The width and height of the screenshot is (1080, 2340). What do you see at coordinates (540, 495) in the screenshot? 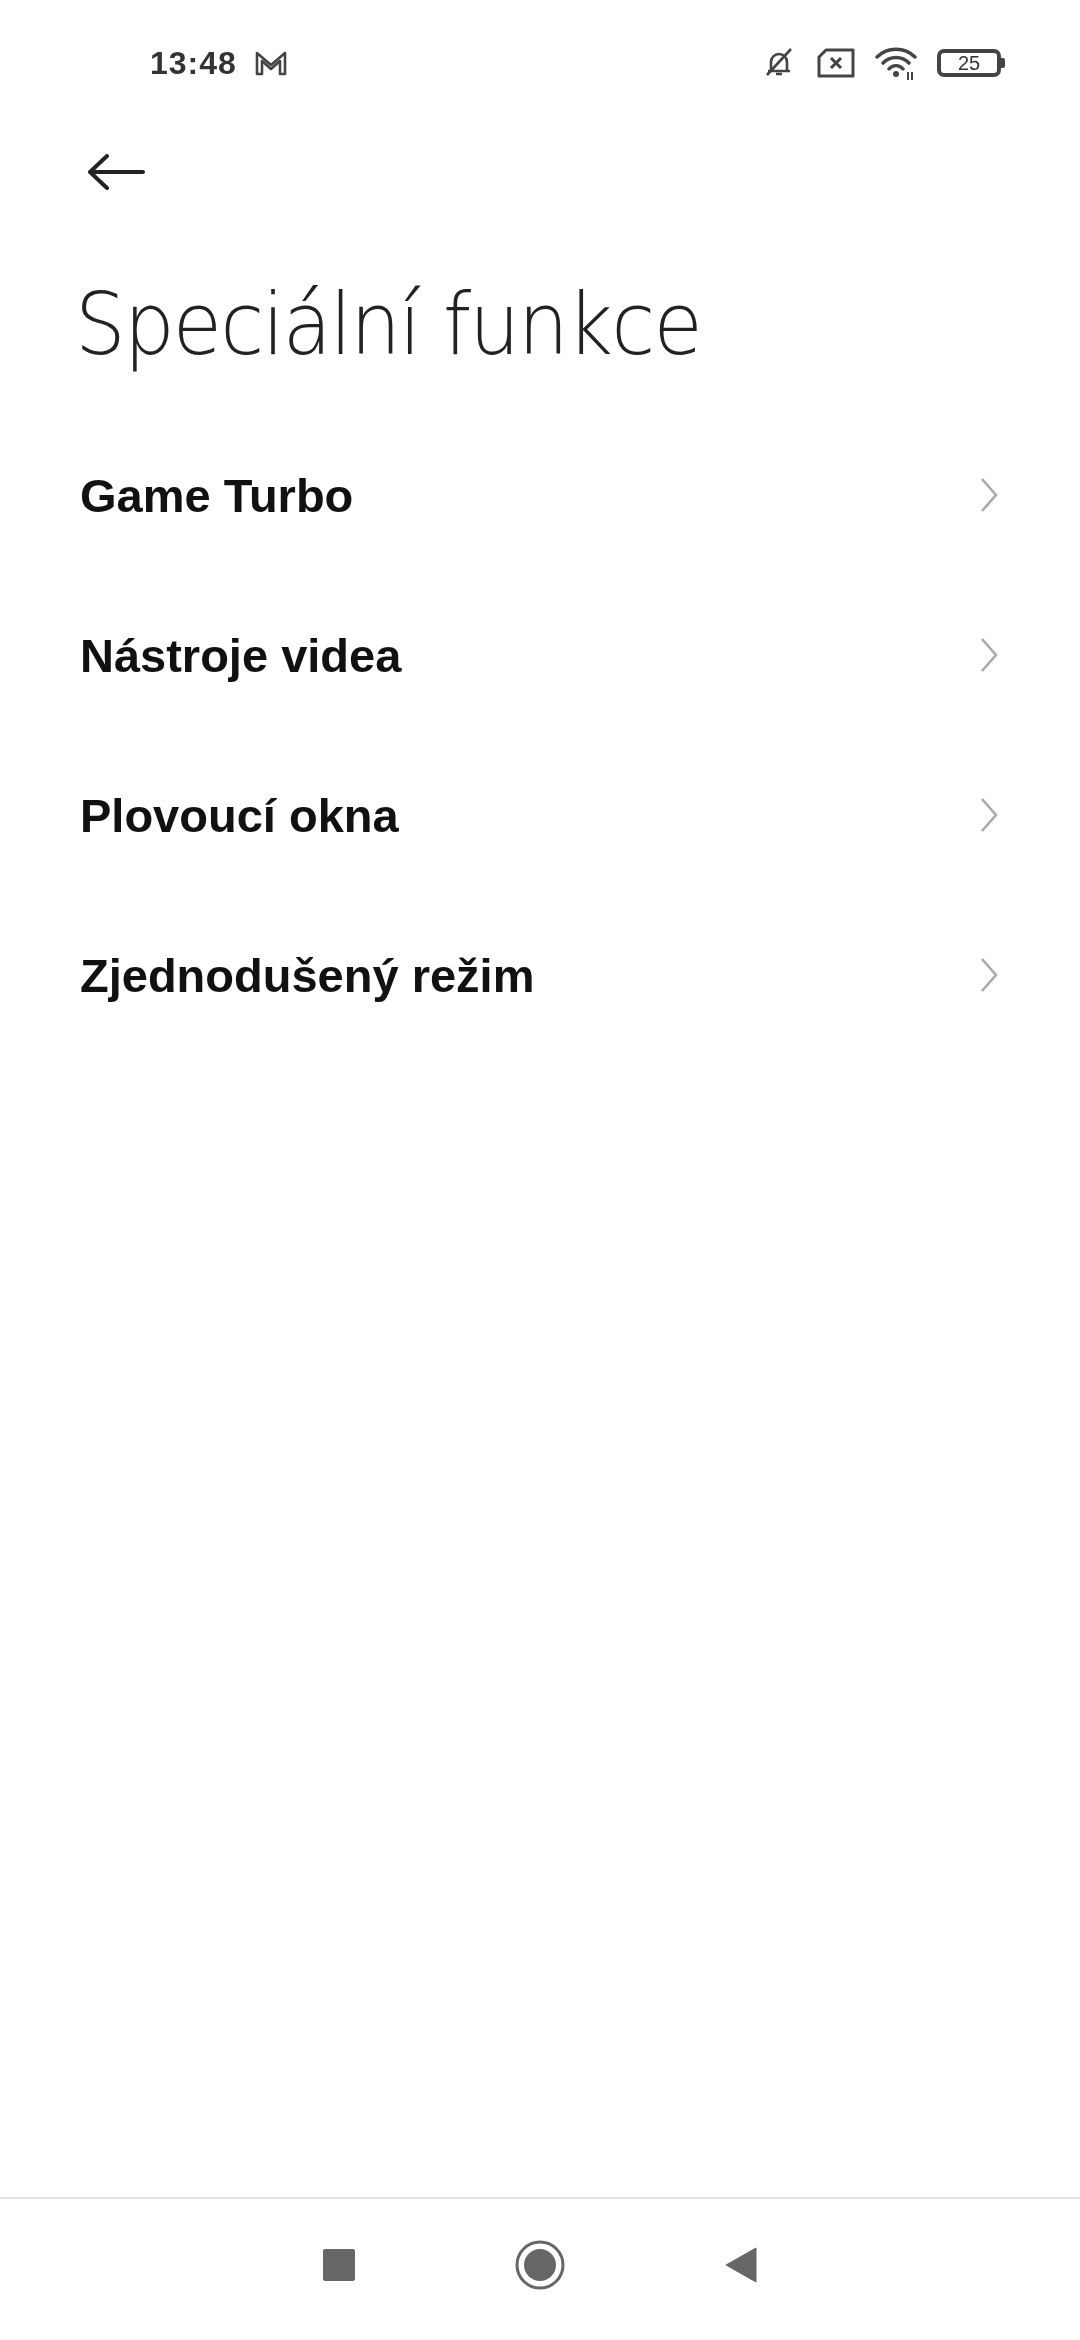
I see `settings-item: Game Turbo` at bounding box center [540, 495].